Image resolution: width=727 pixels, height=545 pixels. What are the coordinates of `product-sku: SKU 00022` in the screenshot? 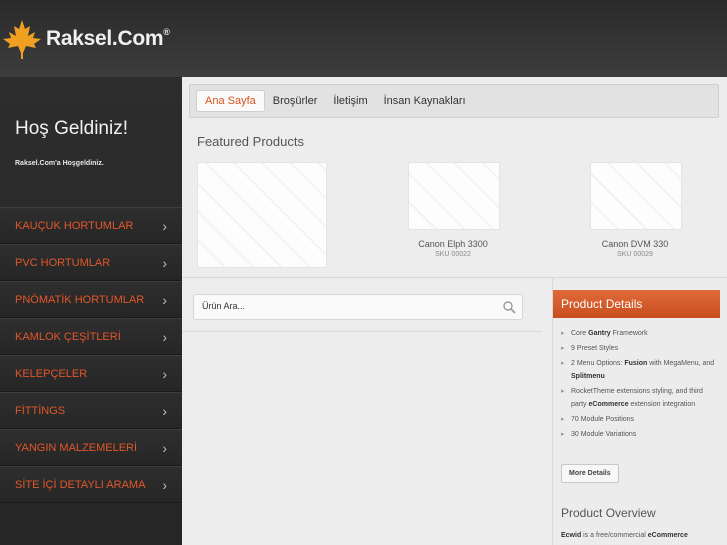 It's located at (453, 254).